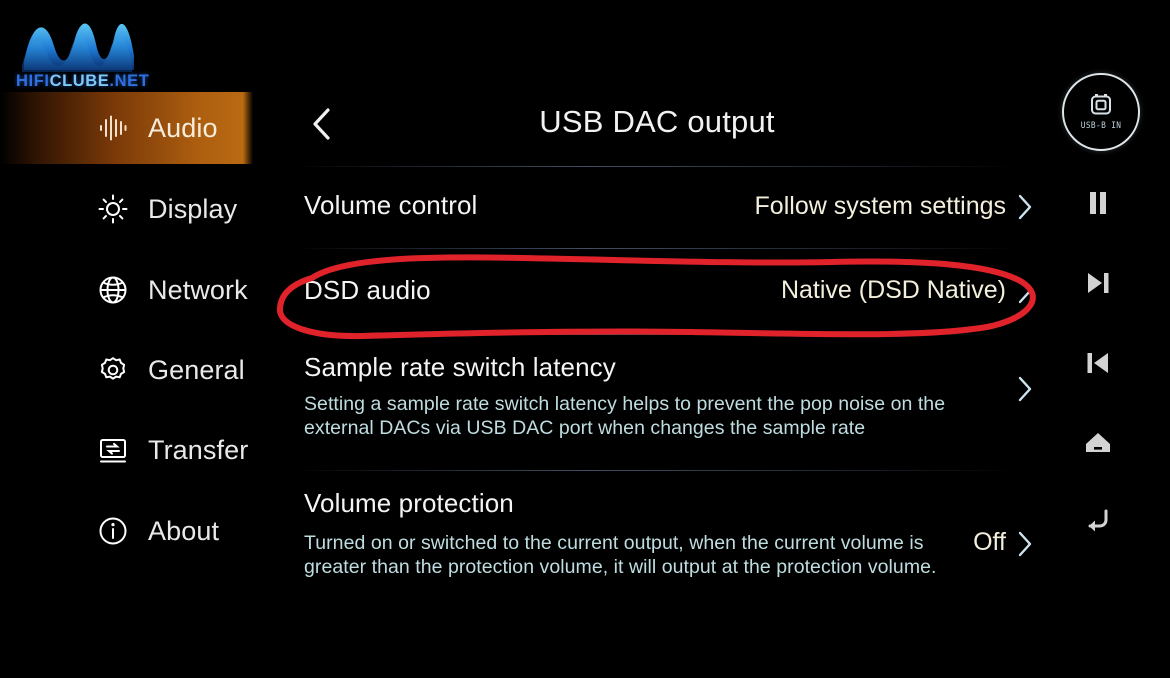  I want to click on previous-track-button, so click(1098, 365).